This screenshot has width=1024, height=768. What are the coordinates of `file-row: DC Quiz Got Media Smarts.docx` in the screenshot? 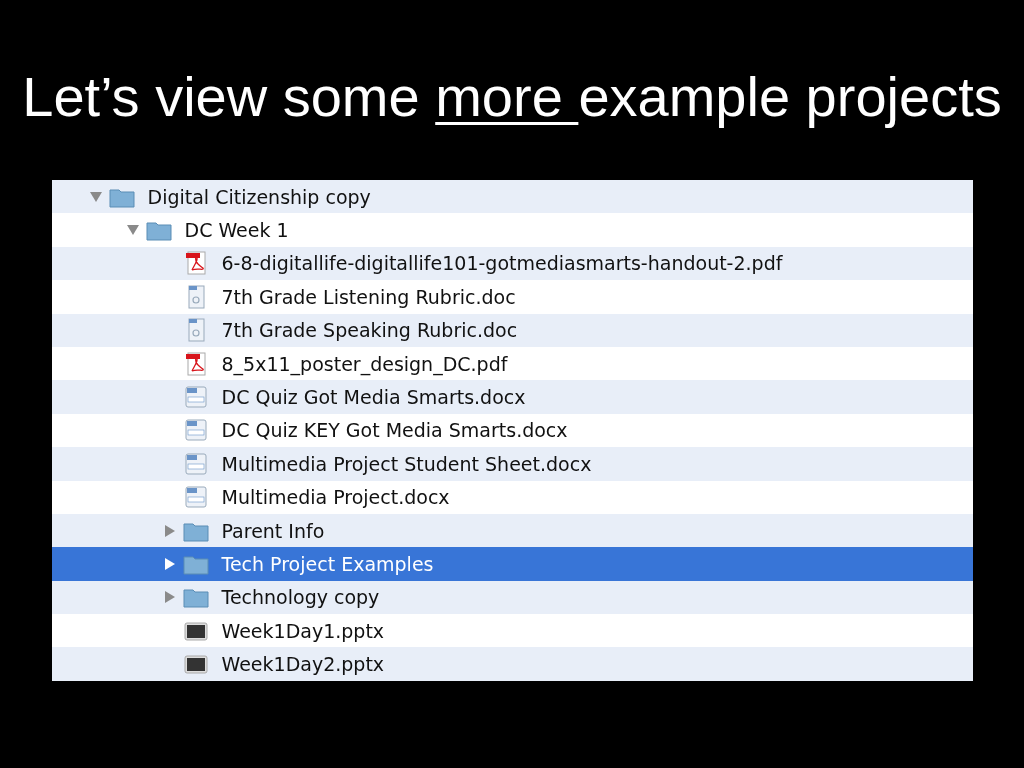 It's located at (512, 397).